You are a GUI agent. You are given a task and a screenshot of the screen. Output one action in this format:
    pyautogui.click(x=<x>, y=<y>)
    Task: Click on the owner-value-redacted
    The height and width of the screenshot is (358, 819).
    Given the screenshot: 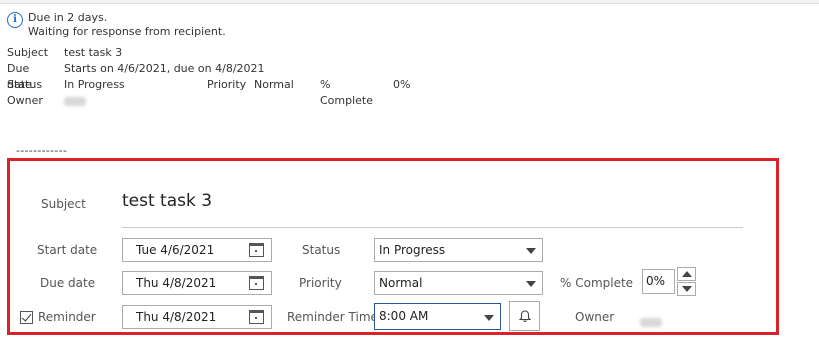 What is the action you would take?
    pyautogui.click(x=651, y=321)
    